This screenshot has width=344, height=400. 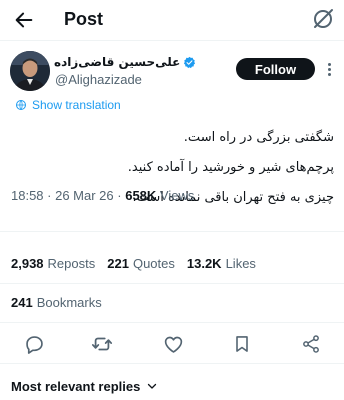 I want to click on reply-icon, so click(x=34, y=344).